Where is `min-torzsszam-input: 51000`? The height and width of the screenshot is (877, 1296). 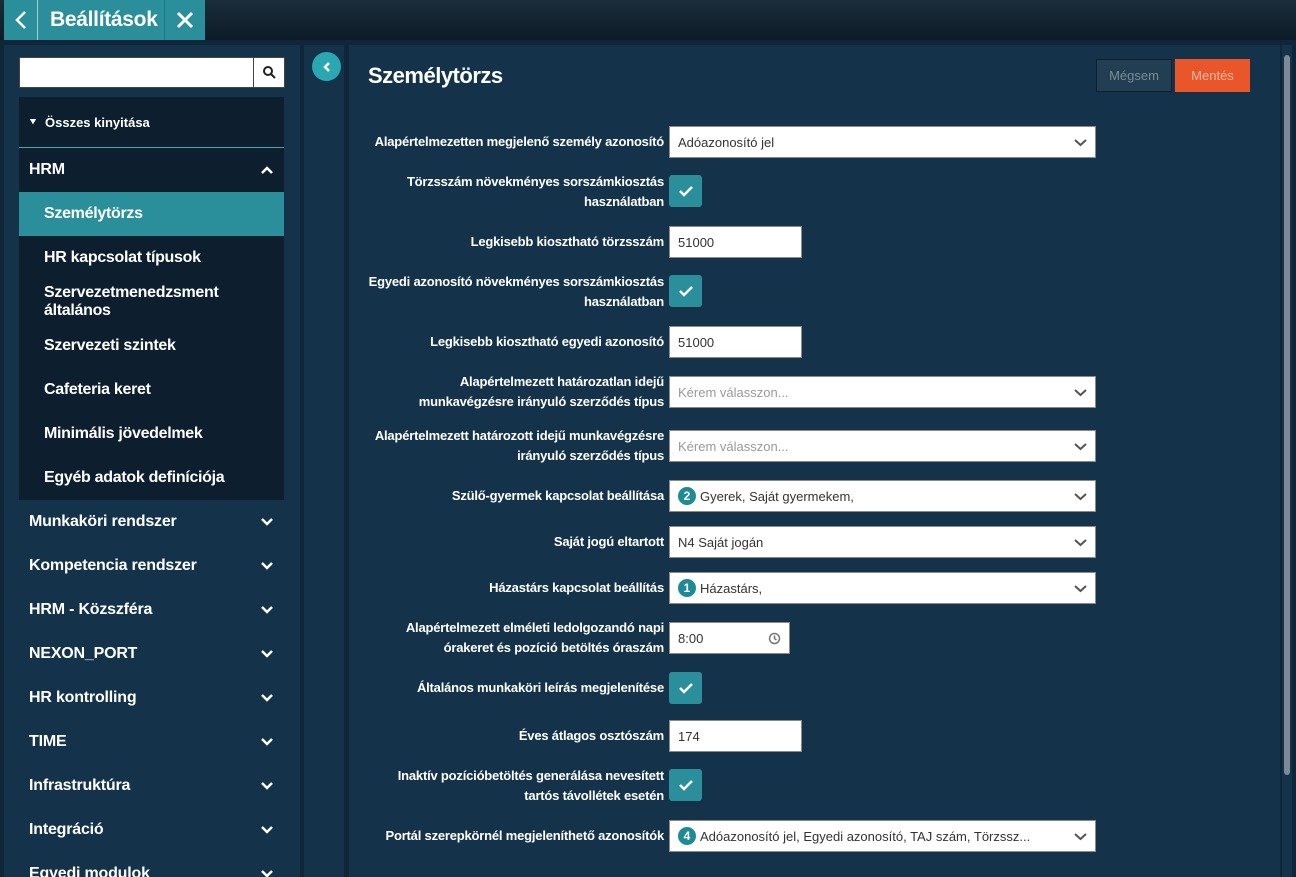 min-torzsszam-input: 51000 is located at coordinates (735, 242).